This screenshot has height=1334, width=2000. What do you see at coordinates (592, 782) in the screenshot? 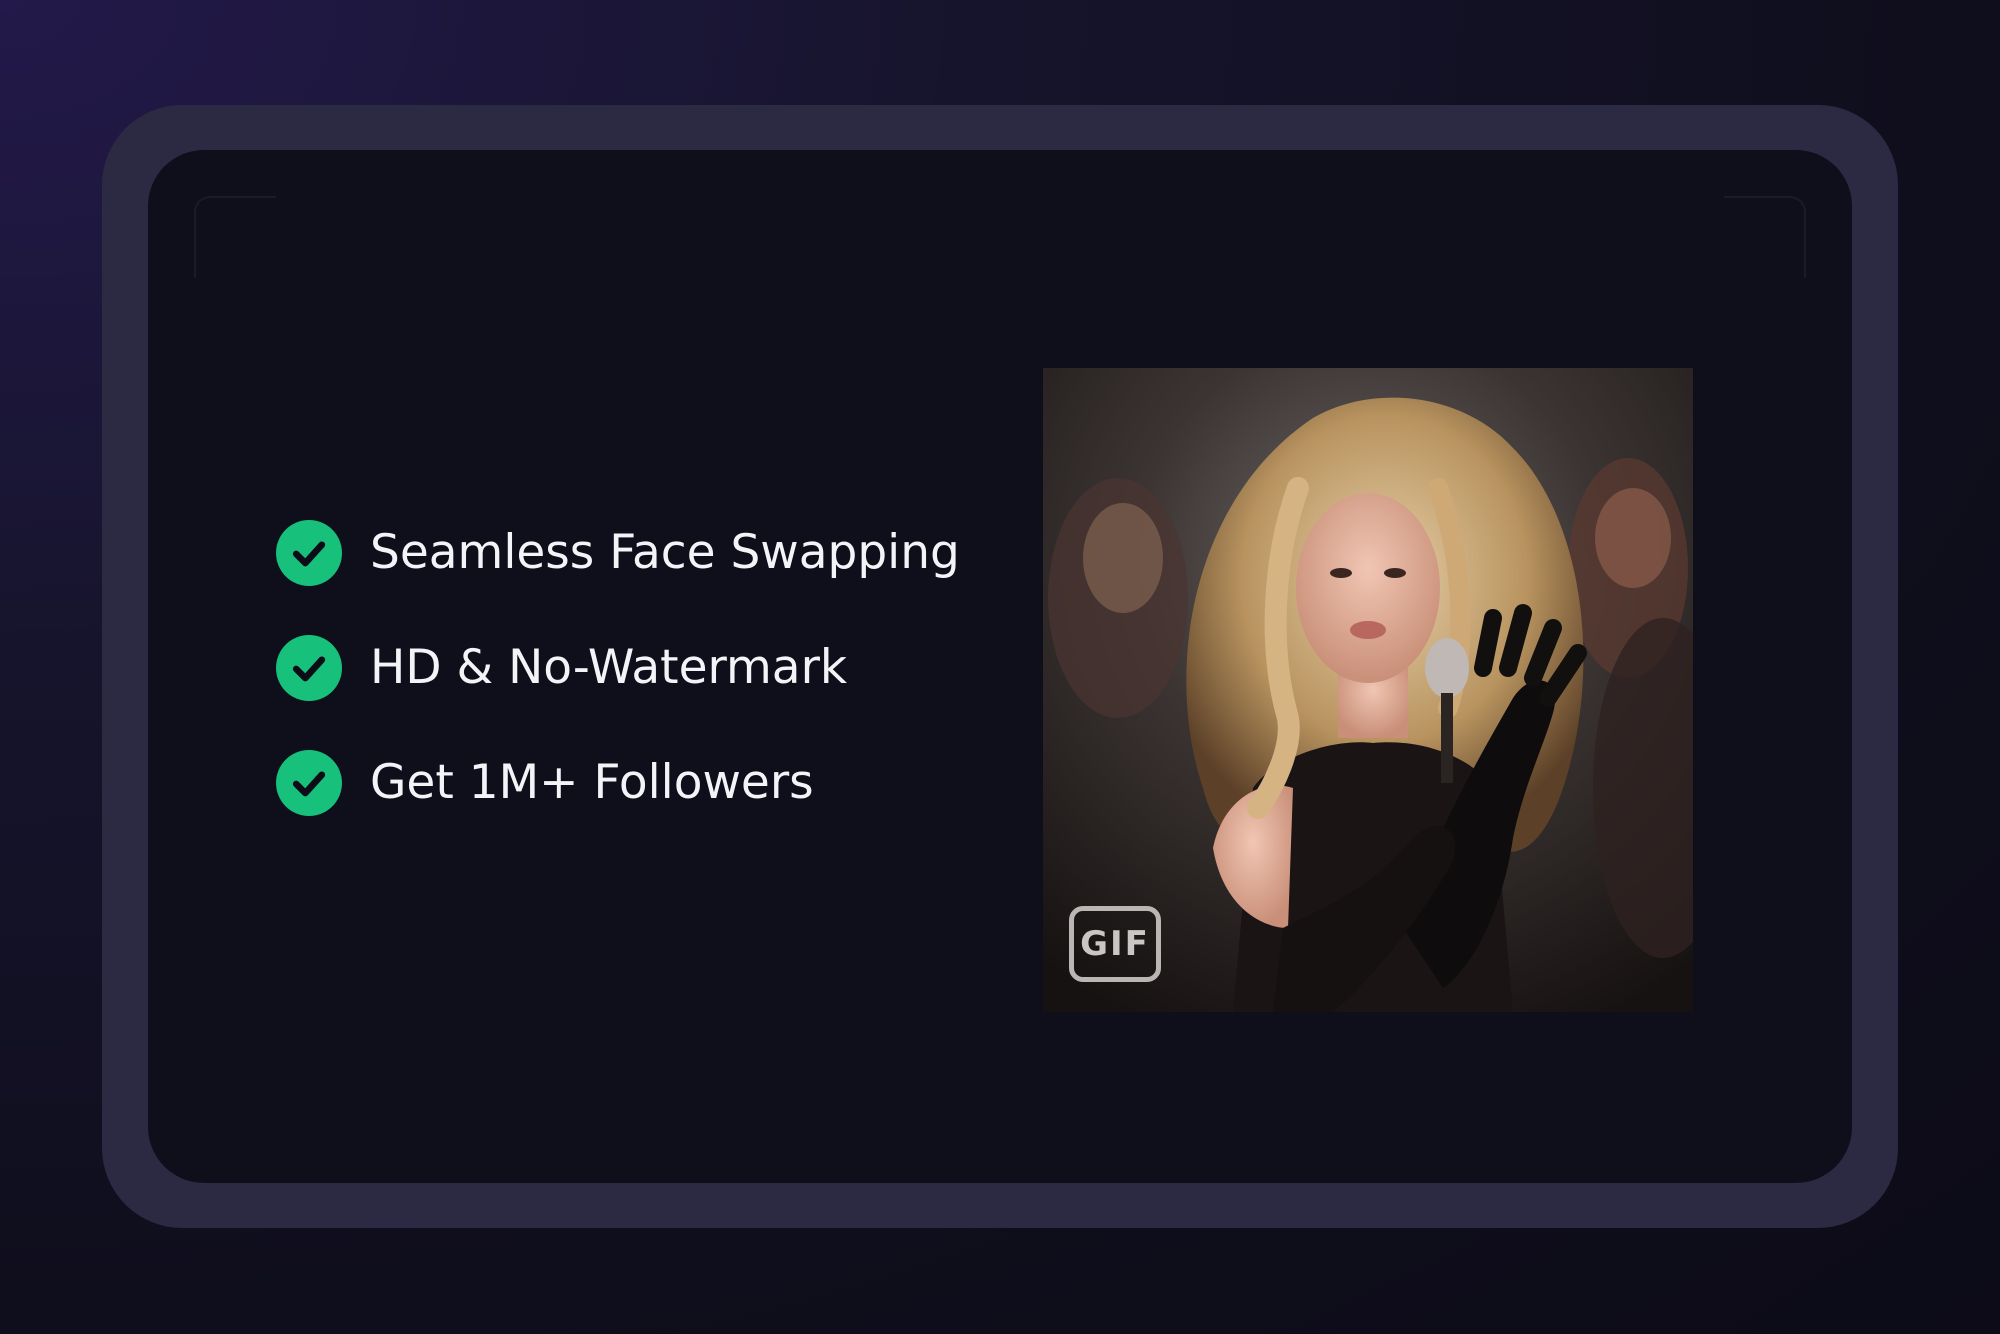
I see `feature-label: Get 1M+ Followers` at bounding box center [592, 782].